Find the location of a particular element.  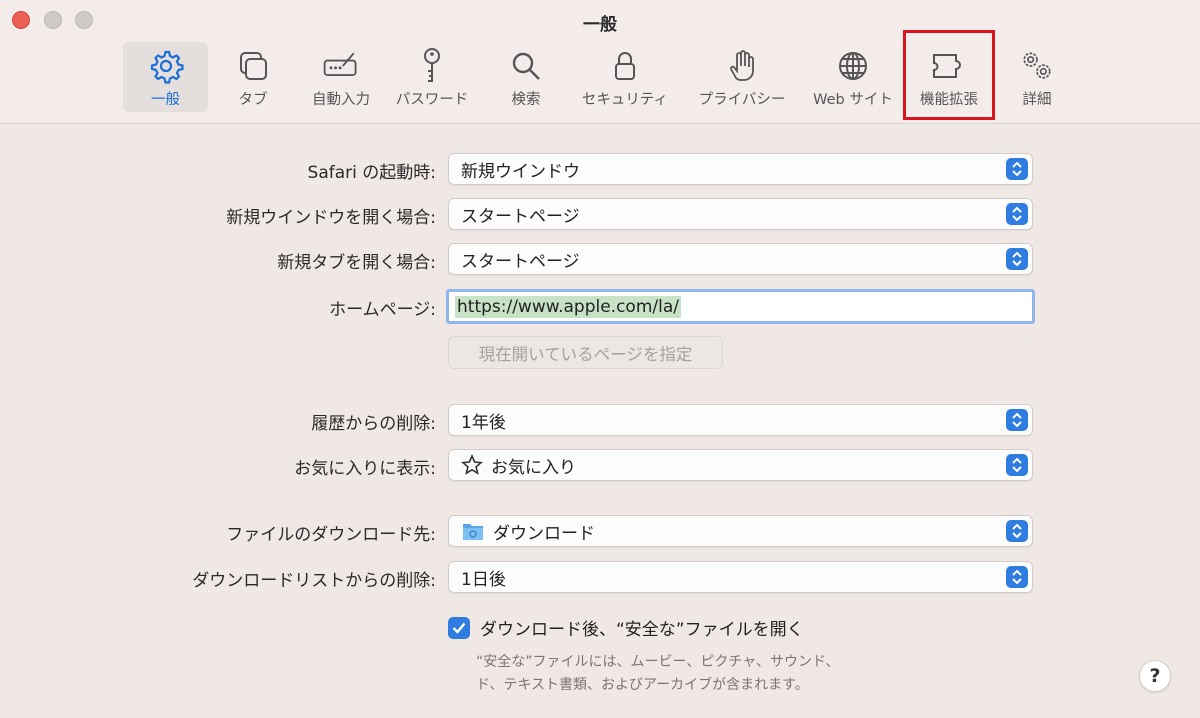

new-window-label: 新規ウインドウを開く場合: is located at coordinates (331, 218).